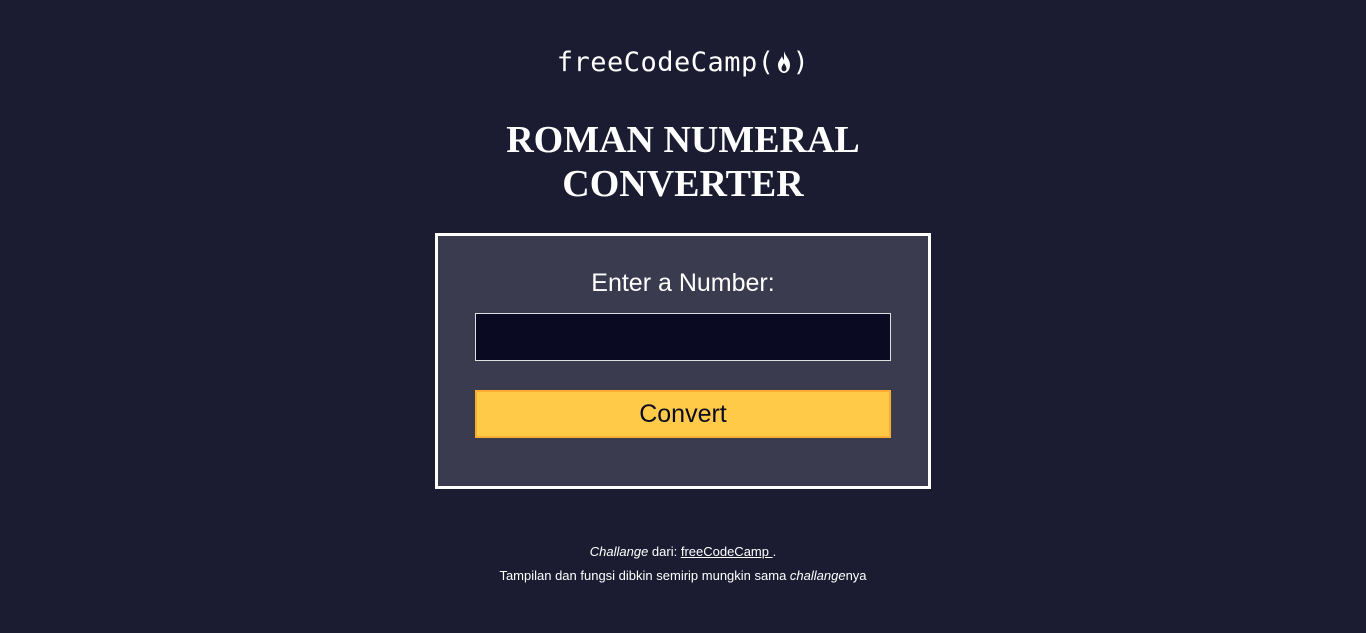 Image resolution: width=1366 pixels, height=633 pixels. I want to click on page-title-line2: CONVERTER, so click(683, 184).